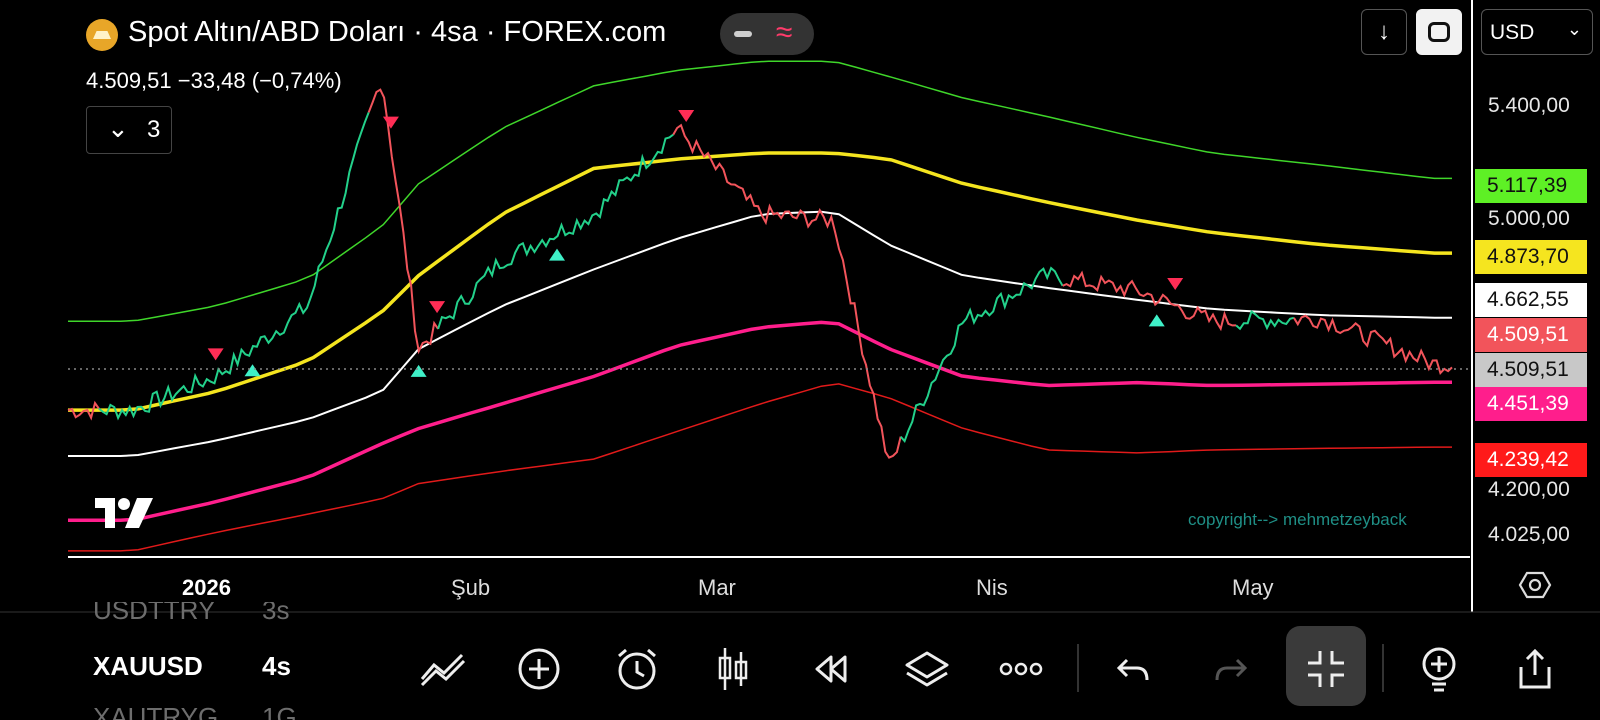 The height and width of the screenshot is (720, 1600). What do you see at coordinates (124, 513) in the screenshot?
I see `tradingview-logo-icon` at bounding box center [124, 513].